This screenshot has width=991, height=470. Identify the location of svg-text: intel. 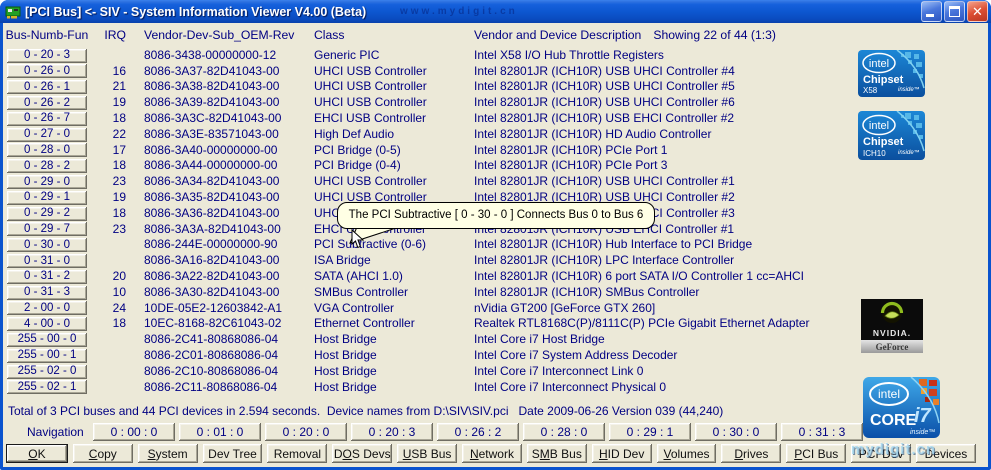
(889, 394).